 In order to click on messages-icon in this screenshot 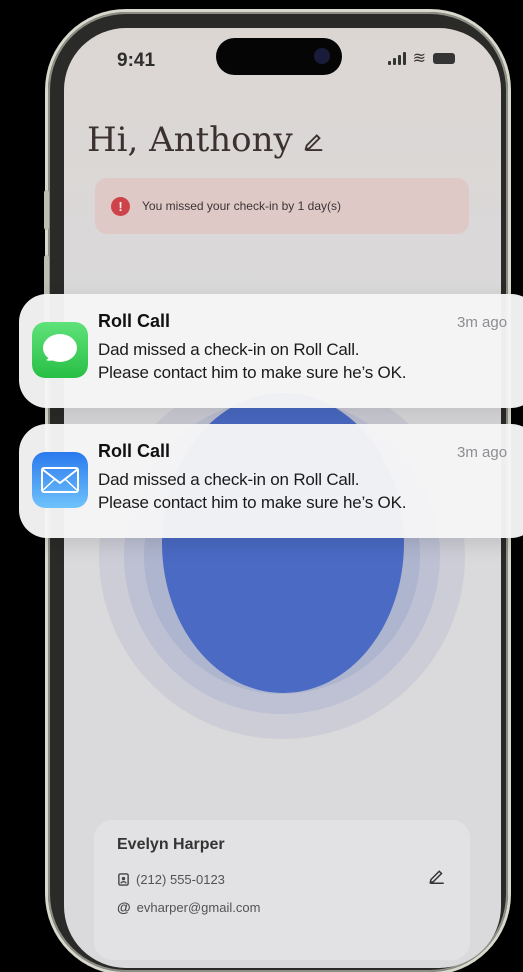, I will do `click(60, 350)`.